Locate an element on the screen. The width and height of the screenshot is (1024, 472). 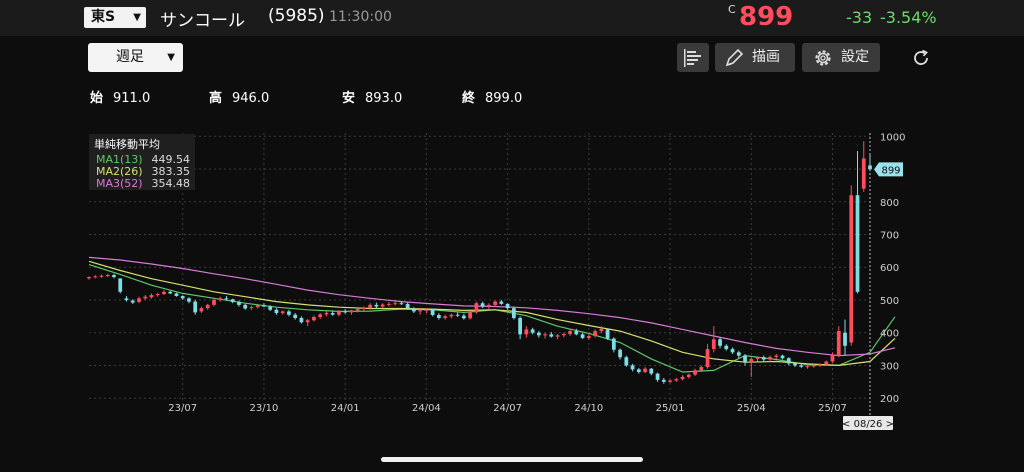
chevron-down-icon: ▼ is located at coordinates (171, 57).